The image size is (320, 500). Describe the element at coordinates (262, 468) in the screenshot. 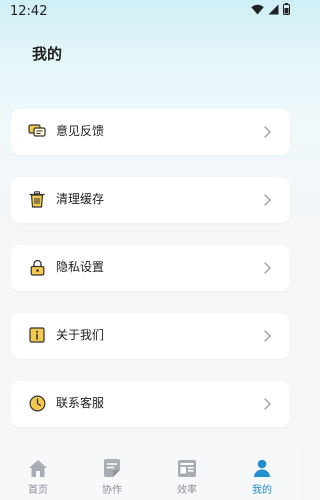

I see `profile-icon` at that location.